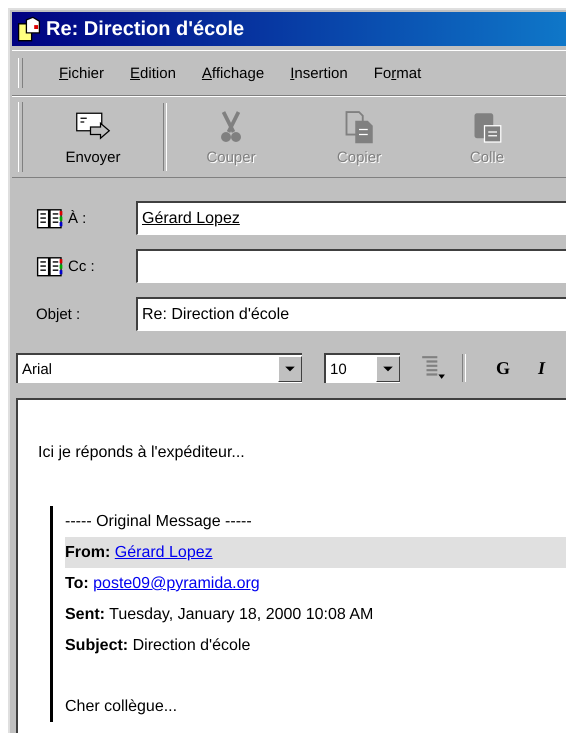  What do you see at coordinates (81, 73) in the screenshot?
I see `menu-item: Fichier` at bounding box center [81, 73].